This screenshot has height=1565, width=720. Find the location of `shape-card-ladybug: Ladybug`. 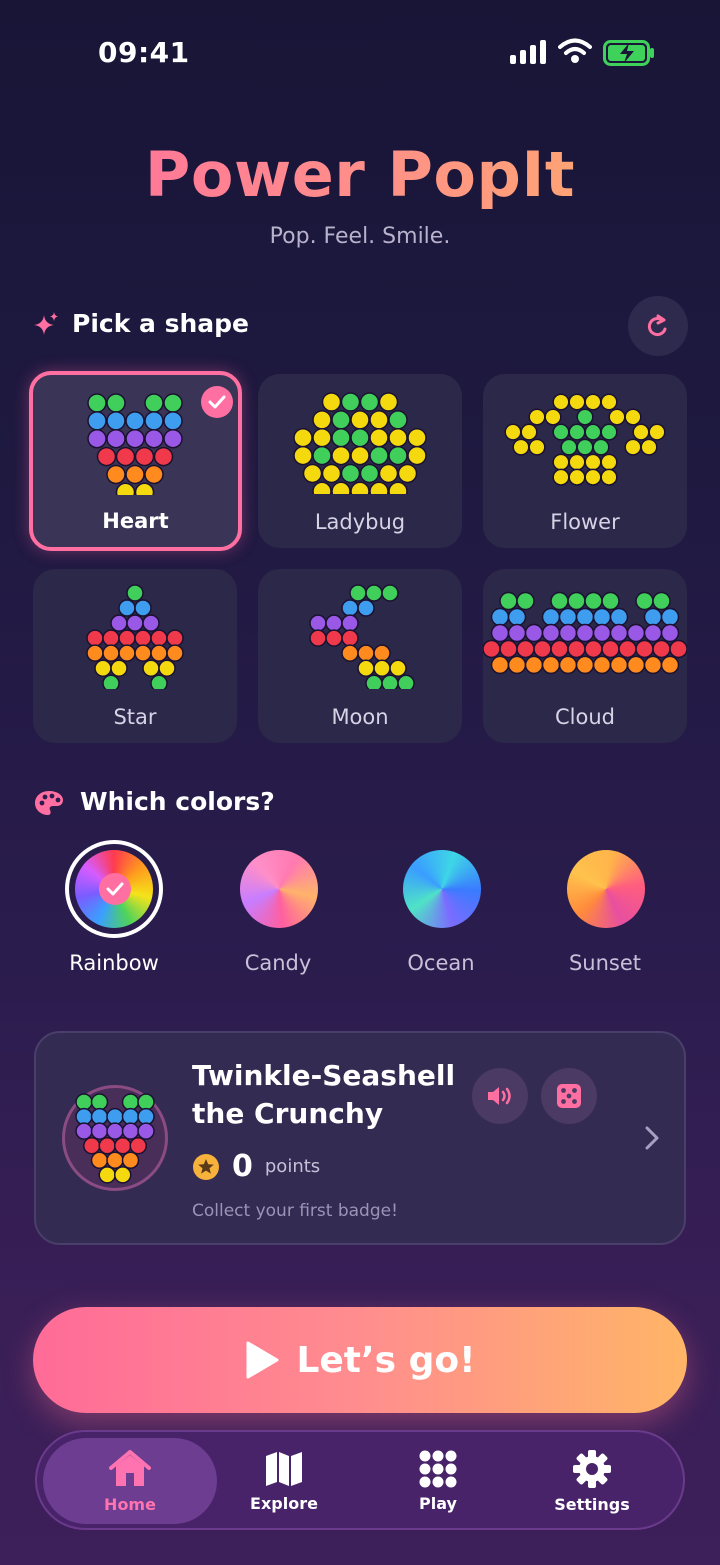

shape-card-ladybug: Ladybug is located at coordinates (360, 461).